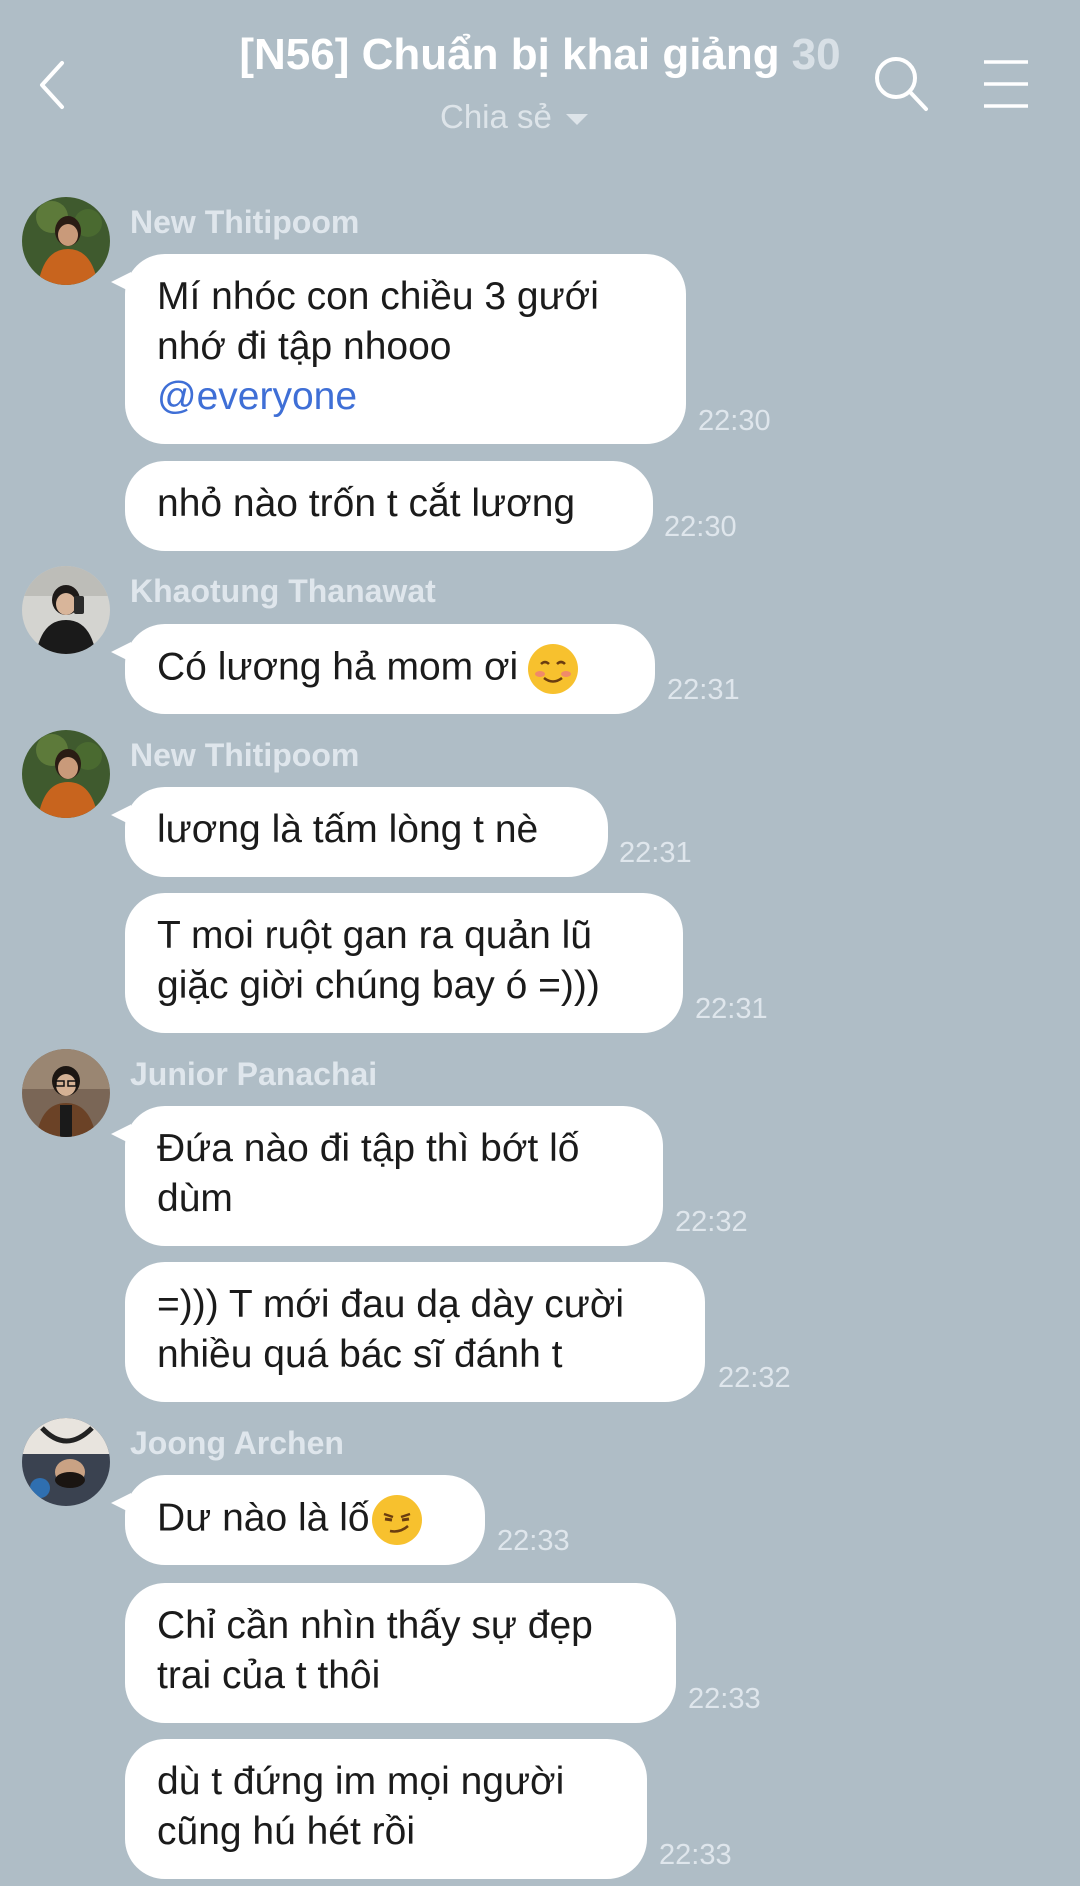  I want to click on share-dropdown: Chia sẻ, so click(514, 117).